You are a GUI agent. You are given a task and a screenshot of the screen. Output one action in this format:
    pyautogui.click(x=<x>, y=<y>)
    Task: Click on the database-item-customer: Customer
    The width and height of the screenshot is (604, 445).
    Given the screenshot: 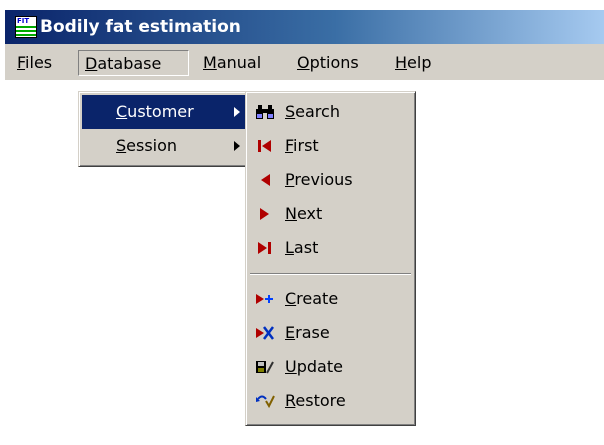 What is the action you would take?
    pyautogui.click(x=165, y=112)
    